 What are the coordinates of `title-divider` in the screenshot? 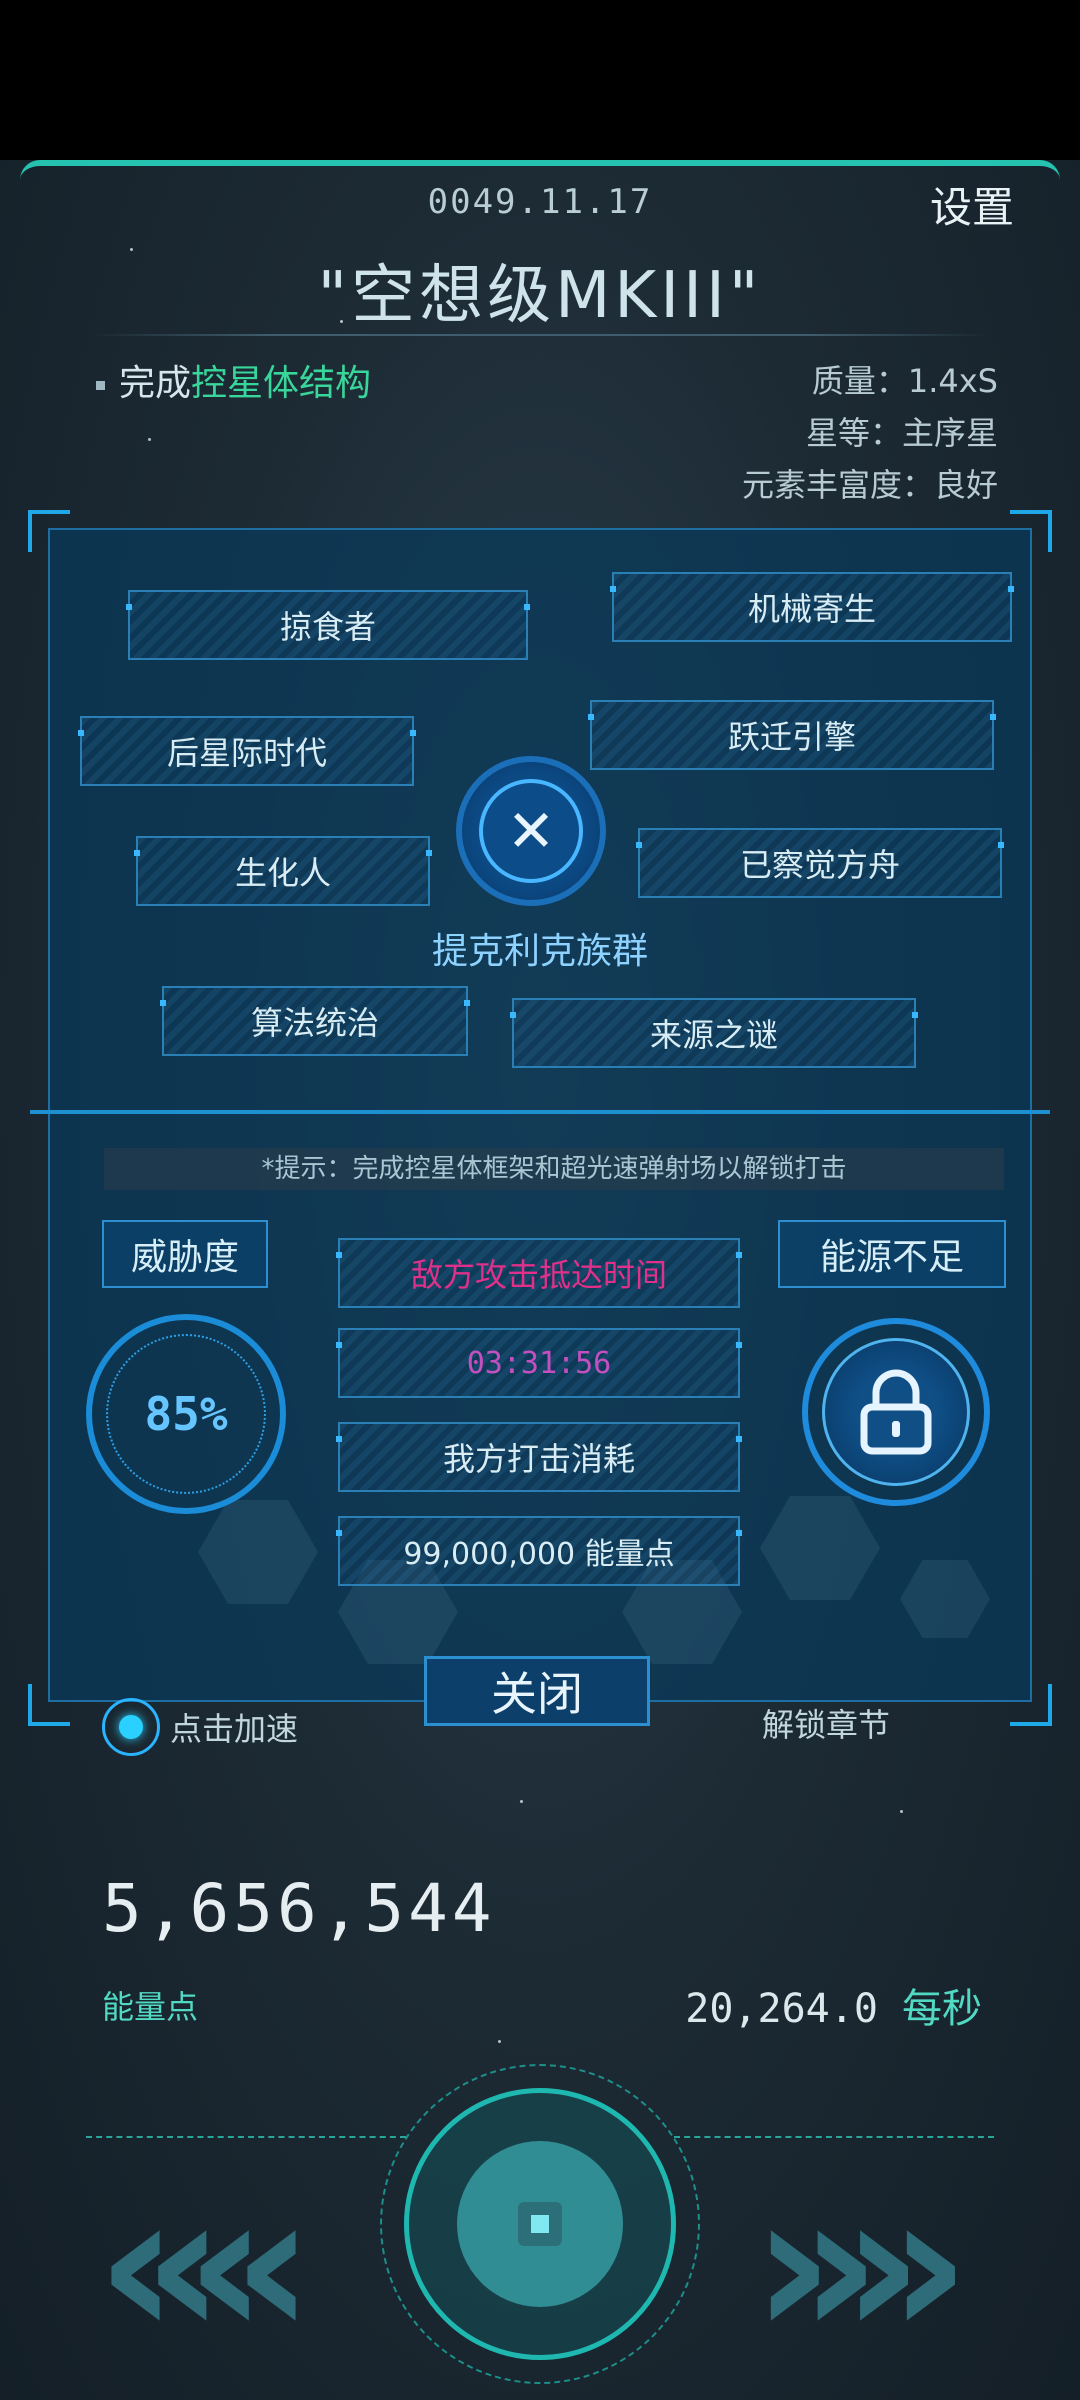 It's located at (540, 335).